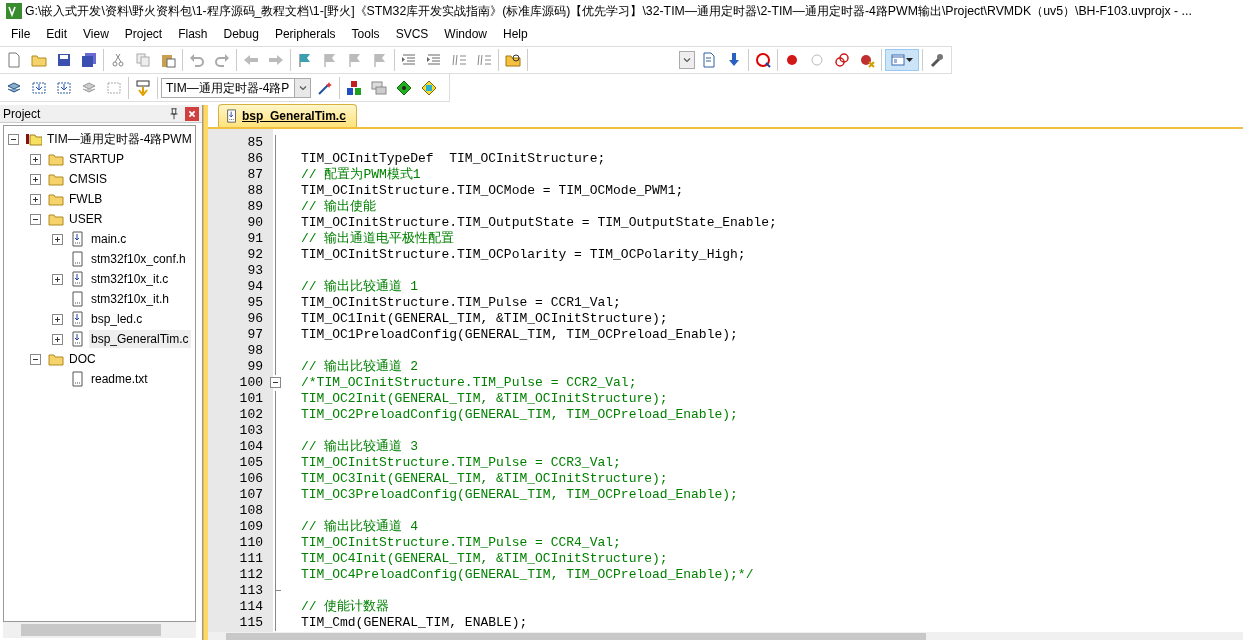 The width and height of the screenshot is (1243, 640). What do you see at coordinates (96, 34) in the screenshot?
I see `menu-item: View` at bounding box center [96, 34].